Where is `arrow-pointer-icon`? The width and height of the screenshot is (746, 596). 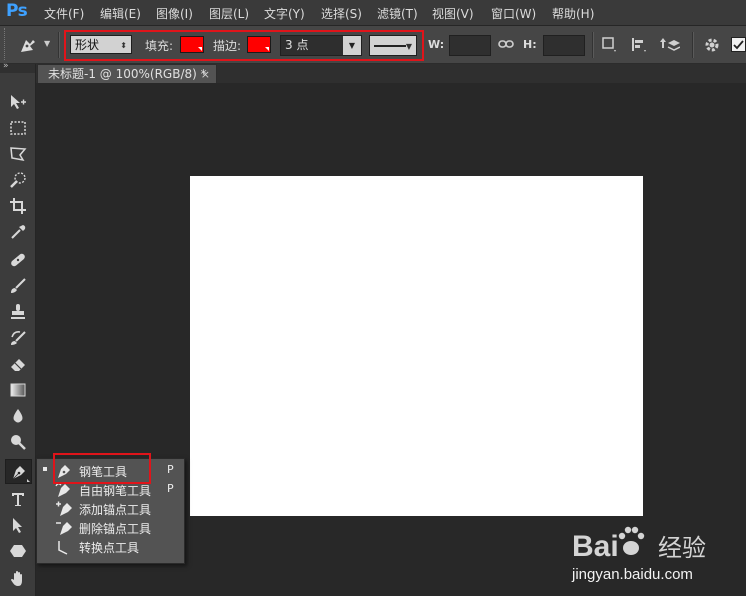
arrow-pointer-icon is located at coordinates (17, 525).